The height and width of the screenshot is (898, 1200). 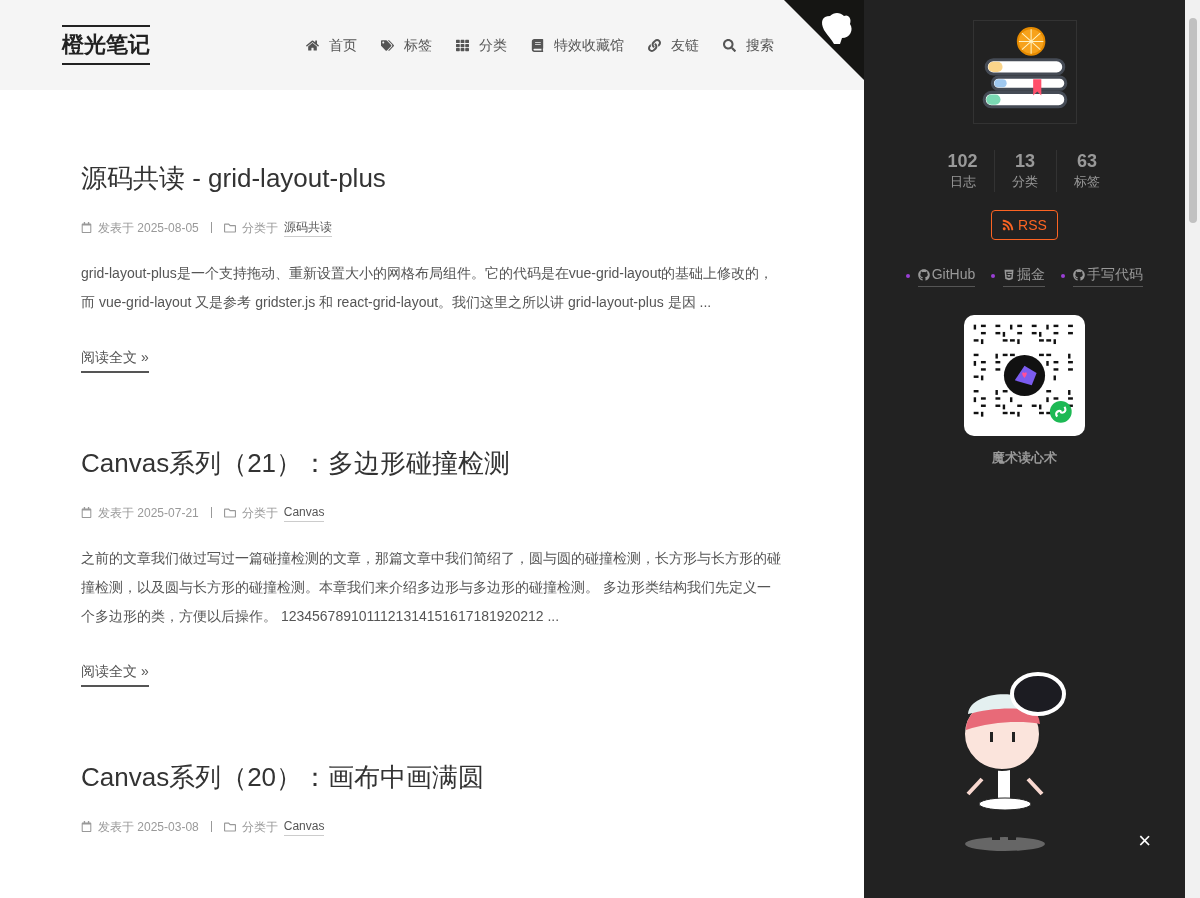 What do you see at coordinates (654, 45) in the screenshot?
I see `link-icon` at bounding box center [654, 45].